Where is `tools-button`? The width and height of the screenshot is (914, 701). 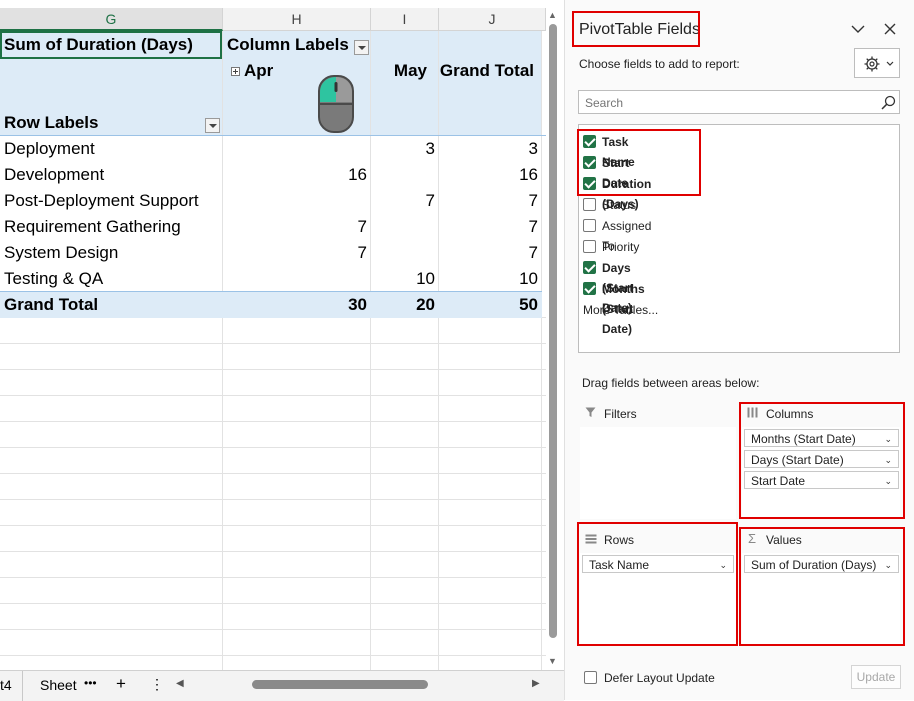
tools-button is located at coordinates (877, 63).